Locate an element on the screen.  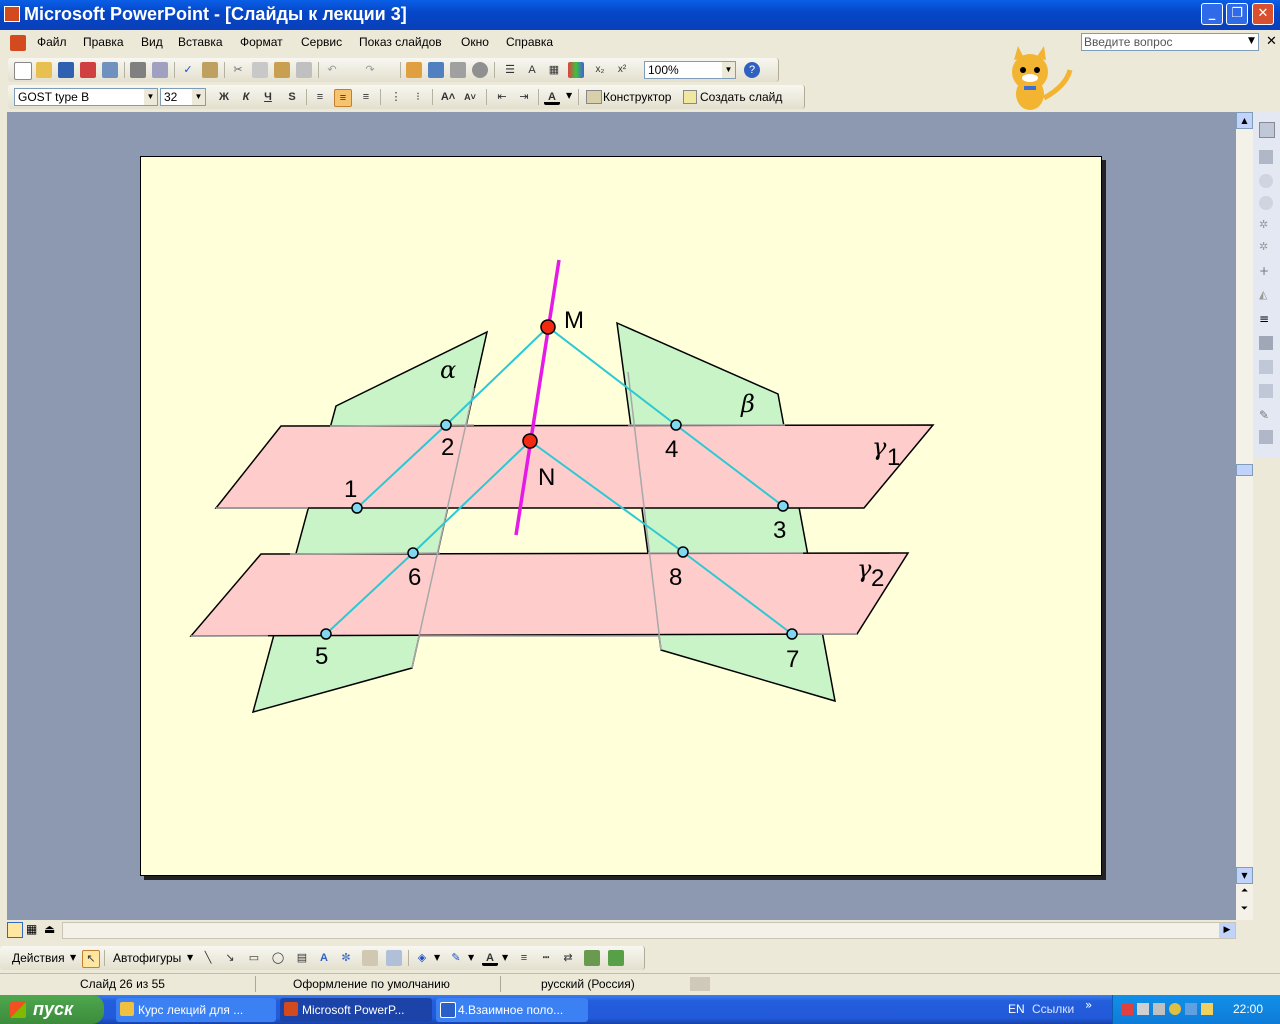
increase-indent-icon: ⇥ is located at coordinates (524, 97).